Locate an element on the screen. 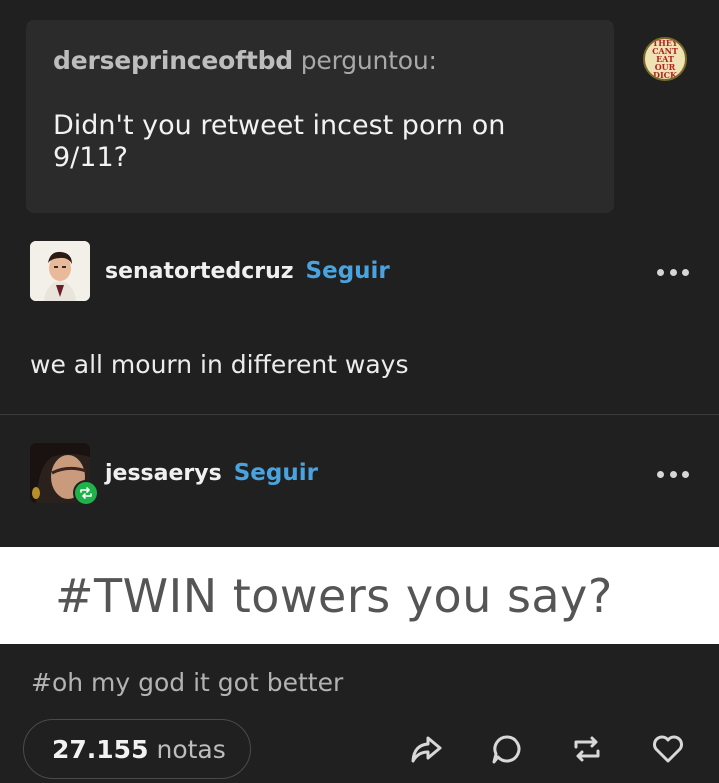 The width and height of the screenshot is (719, 783). notes-label: notas is located at coordinates (191, 749).